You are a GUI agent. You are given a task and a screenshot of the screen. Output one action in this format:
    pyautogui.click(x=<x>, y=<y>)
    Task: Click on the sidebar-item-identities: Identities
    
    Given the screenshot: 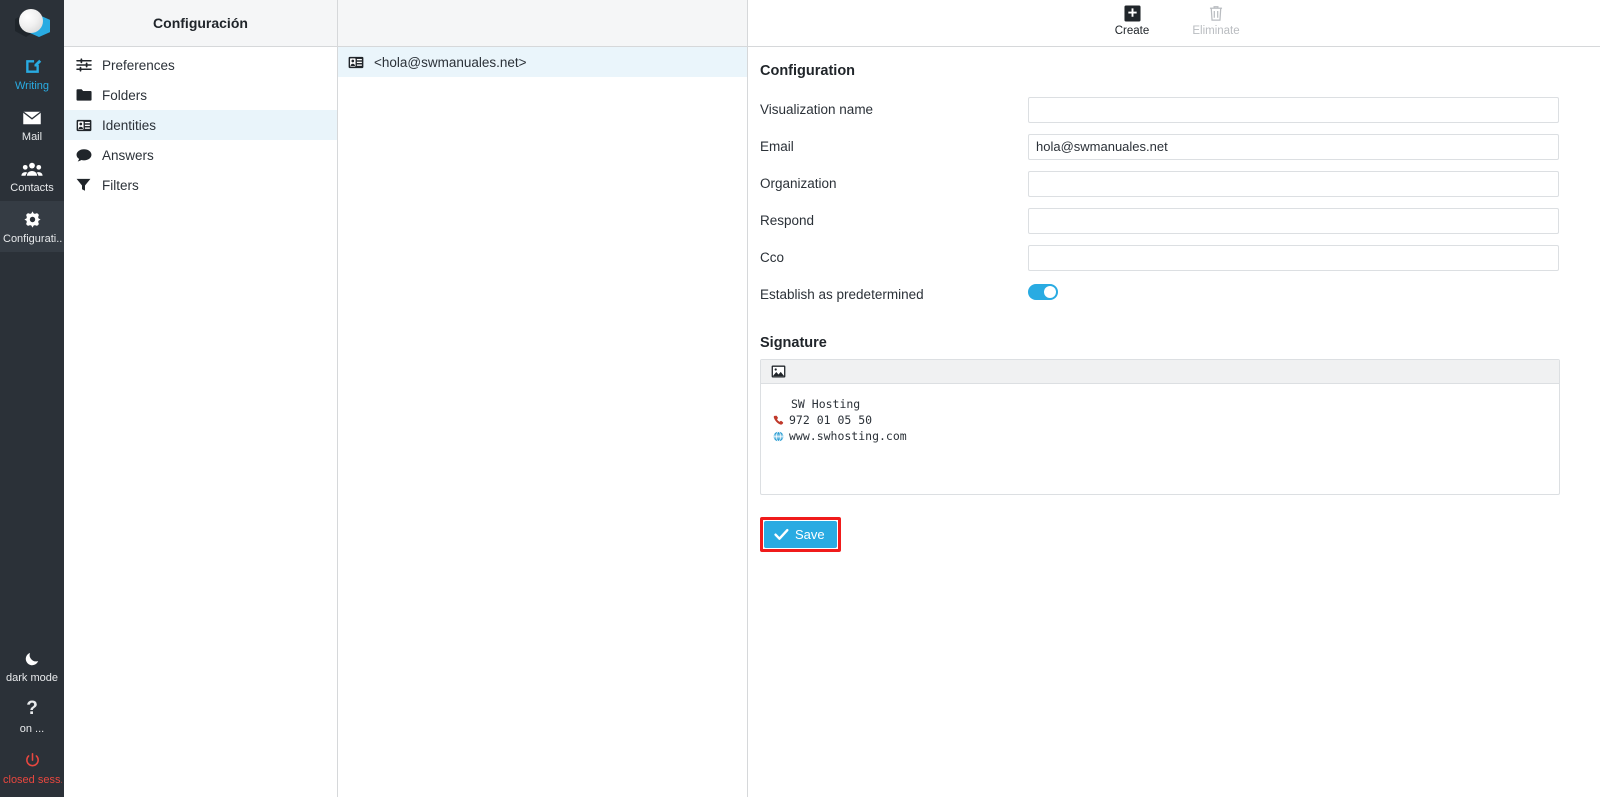 What is the action you would take?
    pyautogui.click(x=200, y=125)
    